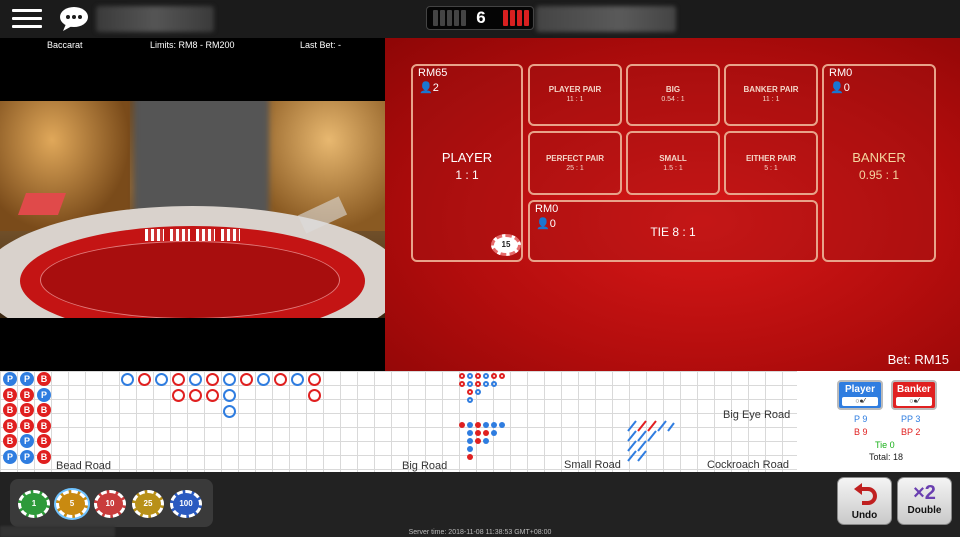 The image size is (960, 537). I want to click on player-bettor-count: 👤2, so click(429, 88).